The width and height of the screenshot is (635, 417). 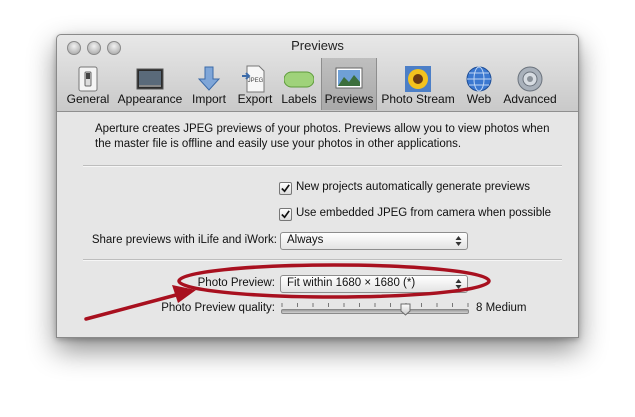 I want to click on label-pill-icon, so click(x=299, y=79).